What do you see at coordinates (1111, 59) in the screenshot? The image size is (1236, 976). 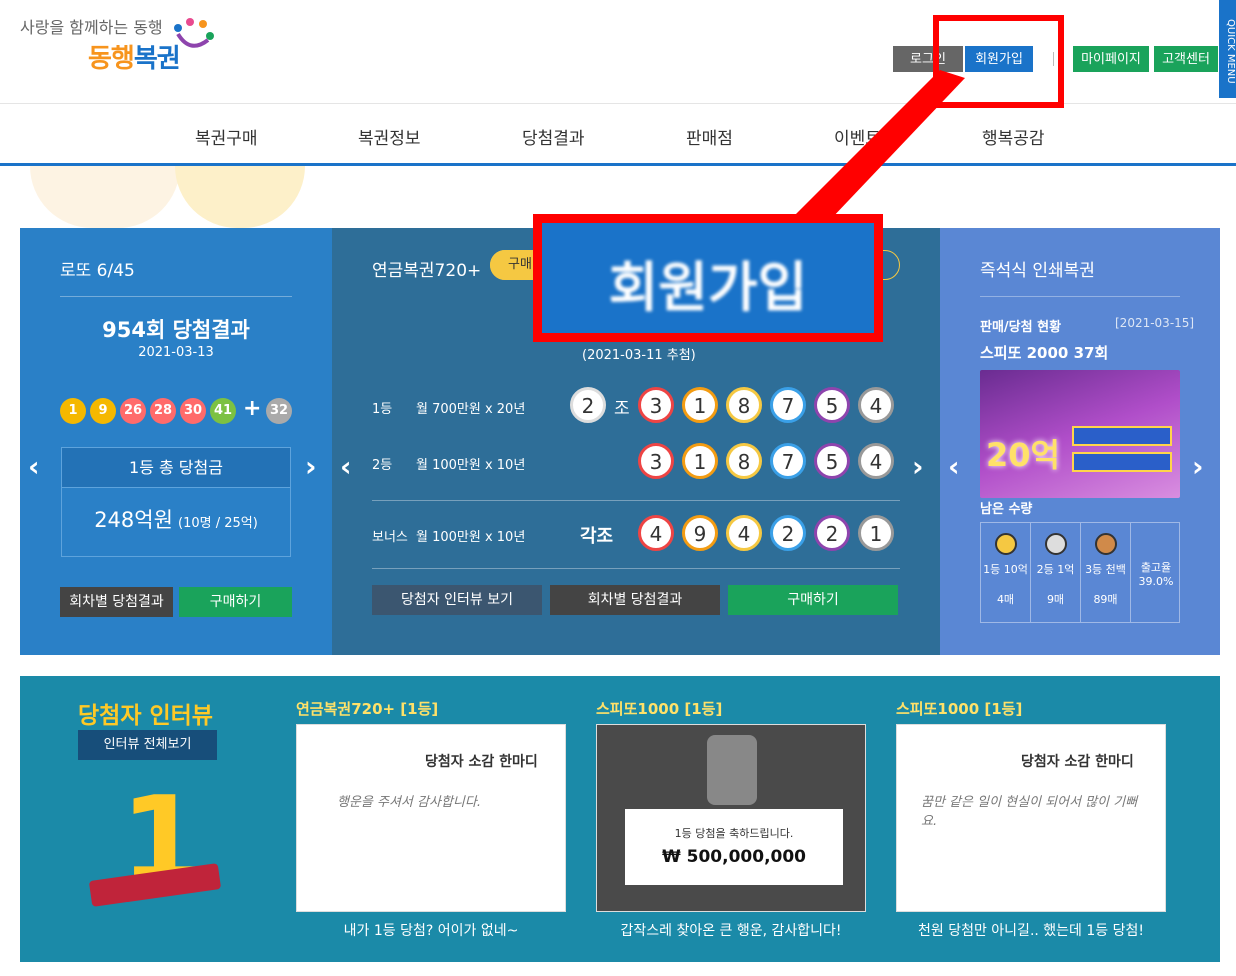 I see `mypage-button: 마이페이지` at bounding box center [1111, 59].